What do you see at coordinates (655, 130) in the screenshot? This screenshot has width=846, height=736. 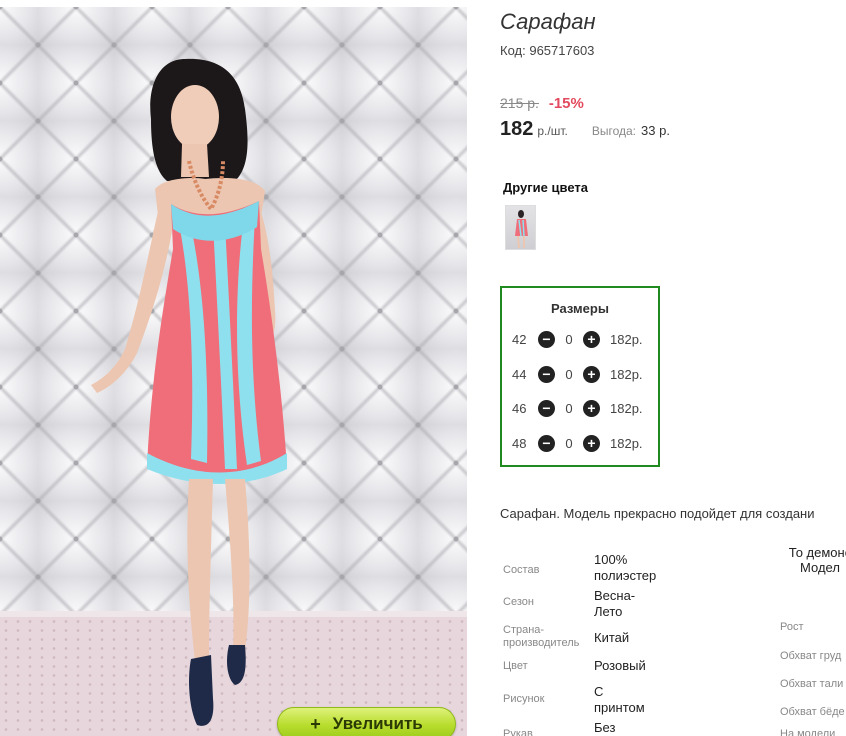 I see `savings-value: 33 р.` at bounding box center [655, 130].